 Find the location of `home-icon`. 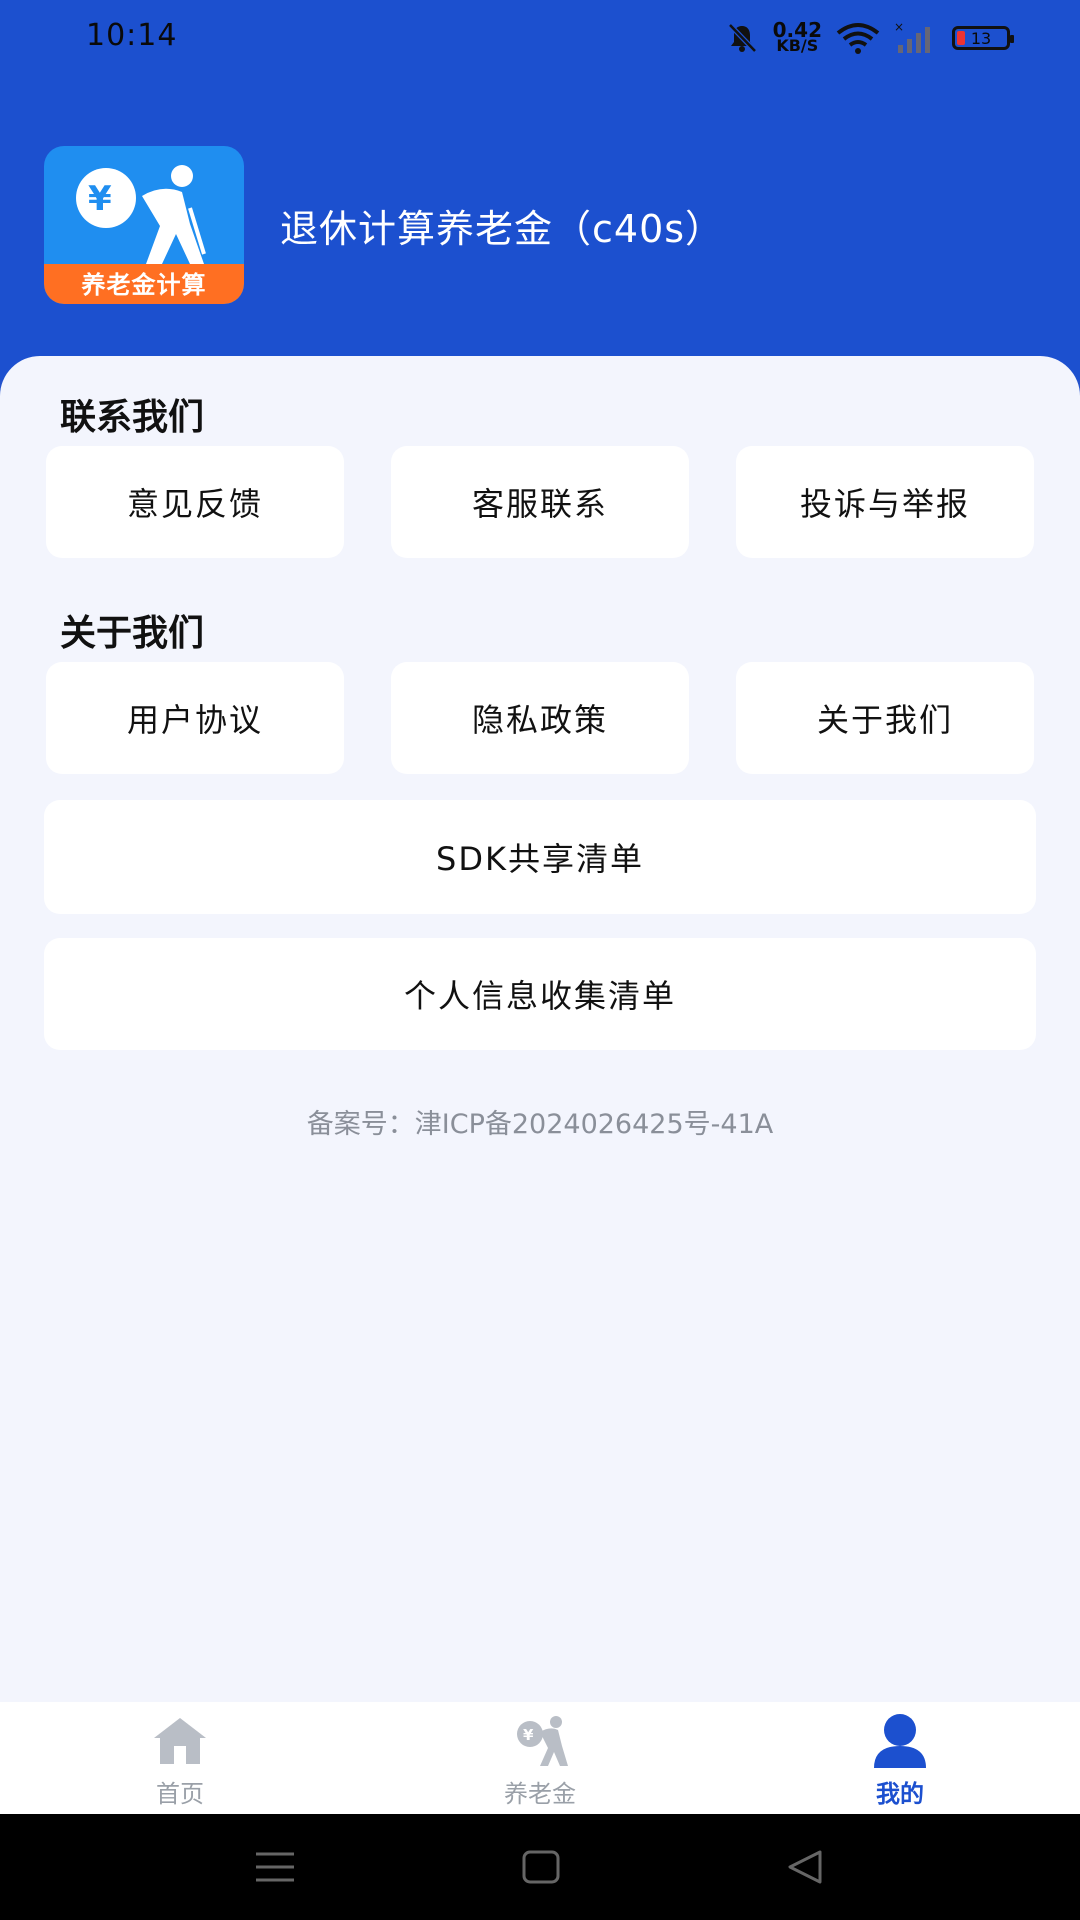

home-icon is located at coordinates (180, 1741).